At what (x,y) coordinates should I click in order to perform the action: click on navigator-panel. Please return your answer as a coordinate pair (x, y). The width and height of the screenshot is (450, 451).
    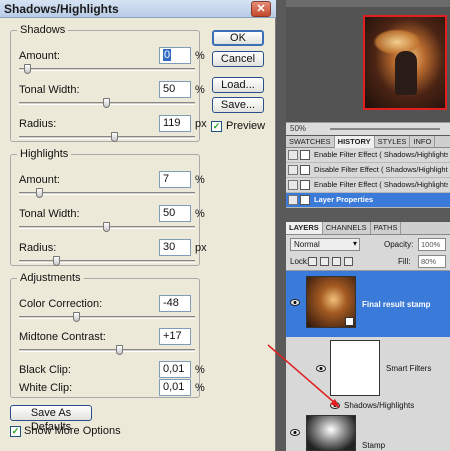
    Looking at the image, I should click on (368, 64).